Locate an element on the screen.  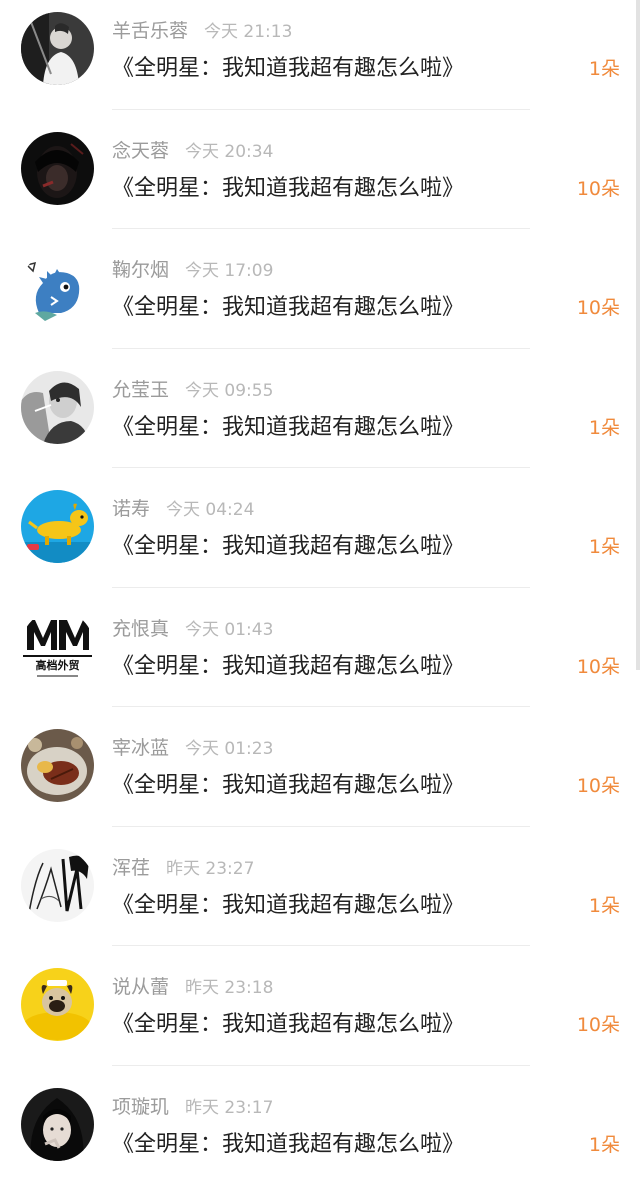
avatar-cartoon-dinosaur is located at coordinates (57, 287).